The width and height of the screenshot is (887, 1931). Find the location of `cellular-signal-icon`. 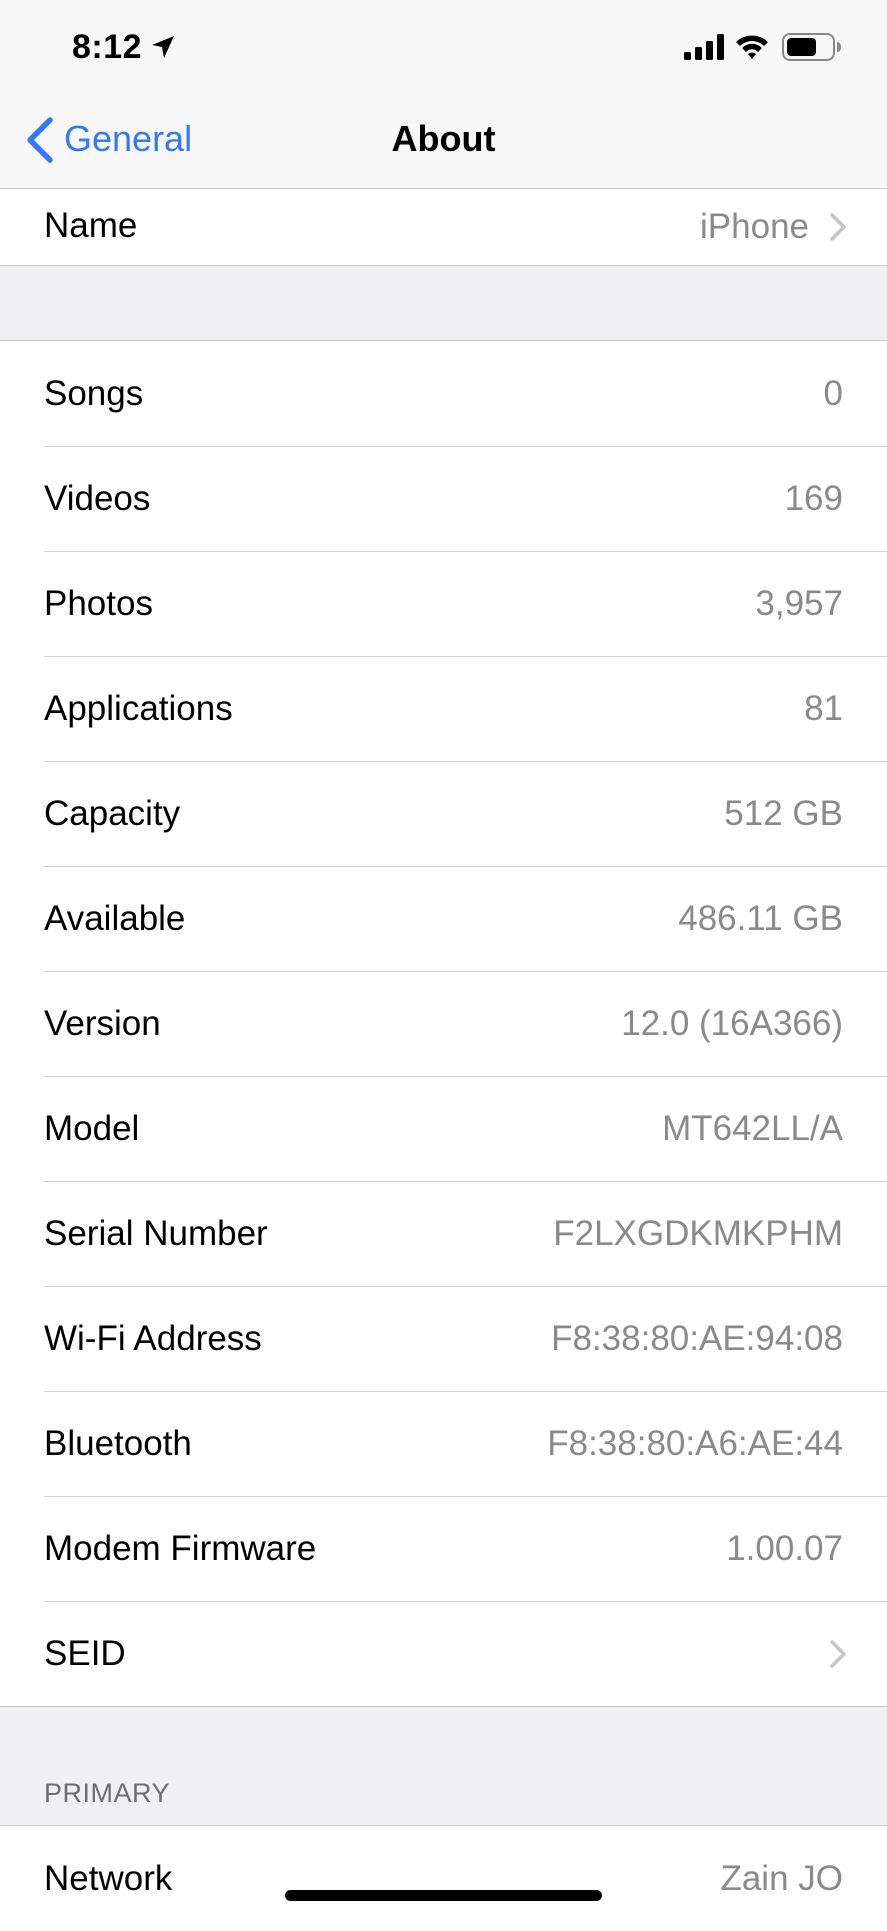

cellular-signal-icon is located at coordinates (704, 47).